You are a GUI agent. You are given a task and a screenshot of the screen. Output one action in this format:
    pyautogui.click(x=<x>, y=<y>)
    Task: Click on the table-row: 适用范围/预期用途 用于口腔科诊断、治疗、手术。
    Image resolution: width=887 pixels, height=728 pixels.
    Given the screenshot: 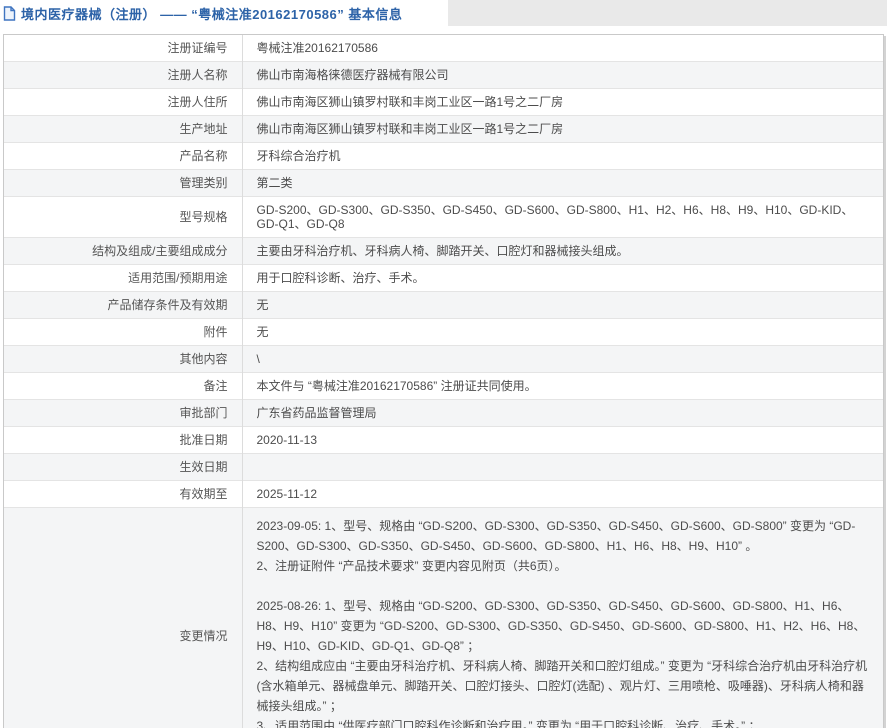 What is the action you would take?
    pyautogui.click(x=443, y=278)
    